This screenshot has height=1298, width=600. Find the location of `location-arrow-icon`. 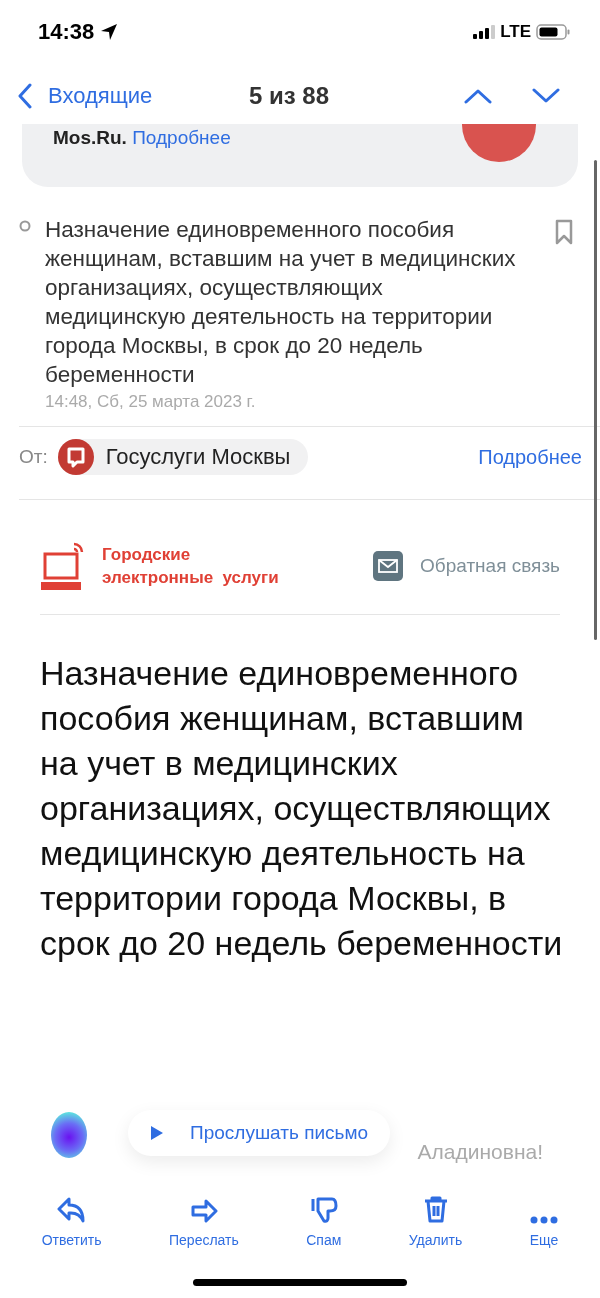

location-arrow-icon is located at coordinates (109, 32).